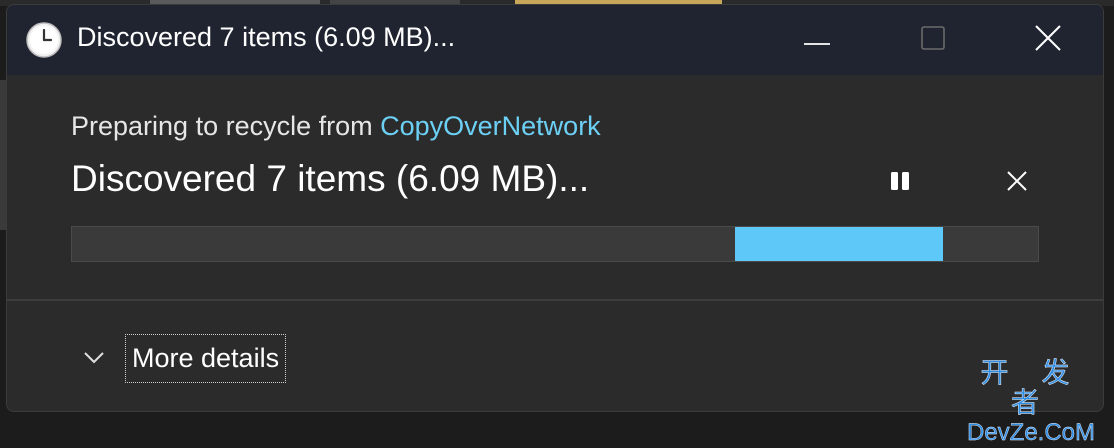  I want to click on watermark-line1: 开 发 者, so click(1031, 387).